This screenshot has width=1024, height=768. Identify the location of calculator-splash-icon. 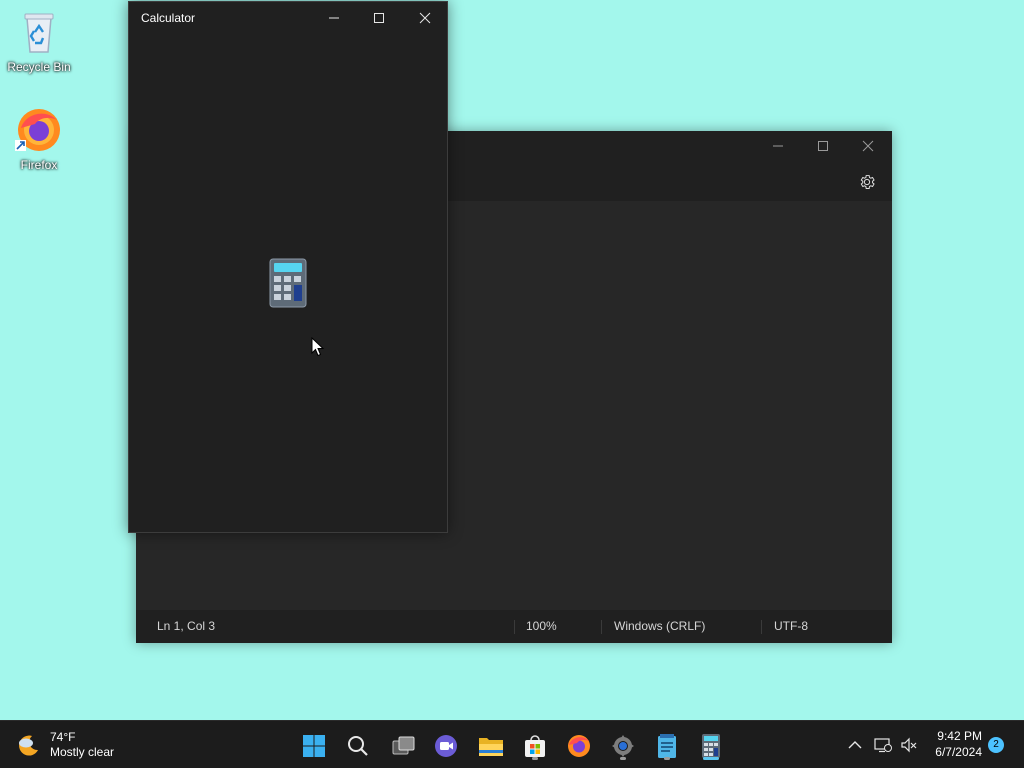
(288, 285).